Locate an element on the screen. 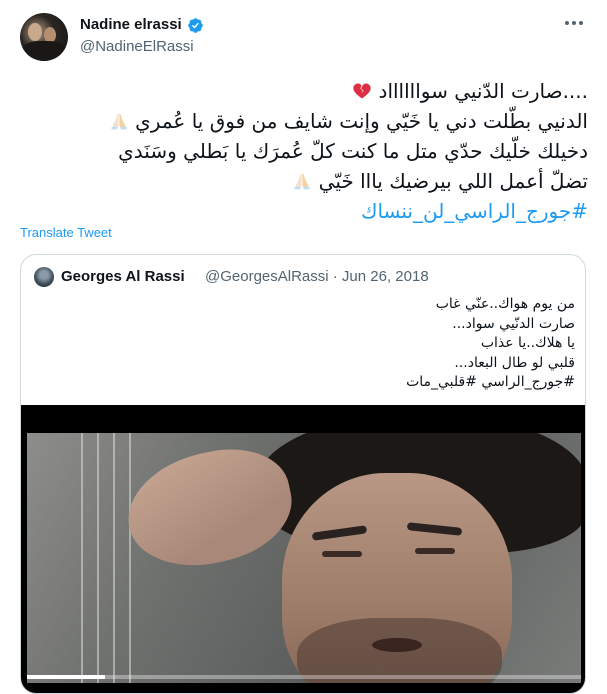 The height and width of the screenshot is (694, 607). video-guitar-strings is located at coordinates (102, 558).